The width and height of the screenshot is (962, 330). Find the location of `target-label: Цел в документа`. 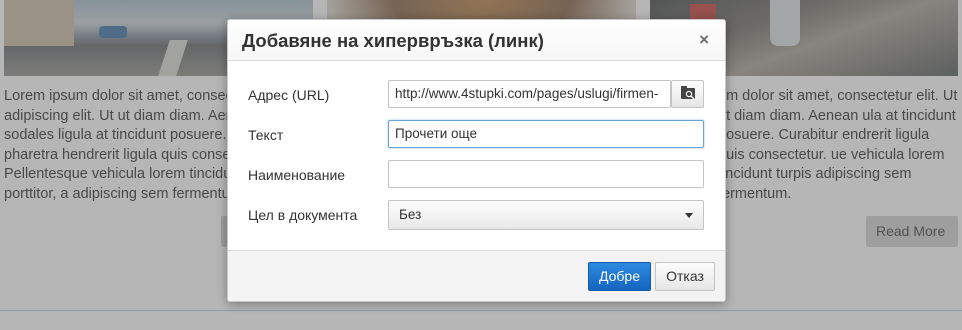

target-label: Цел в документа is located at coordinates (303, 215).